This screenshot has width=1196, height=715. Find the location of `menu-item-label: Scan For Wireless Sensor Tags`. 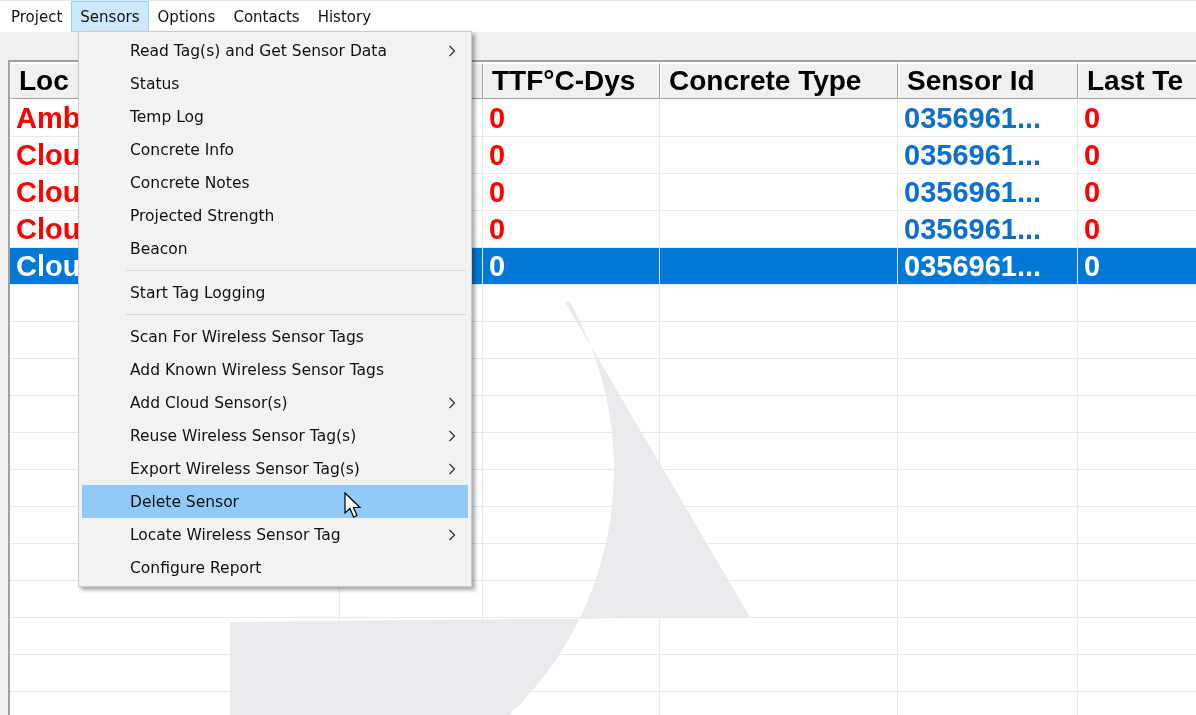

menu-item-label: Scan For Wireless Sensor Tags is located at coordinates (247, 336).